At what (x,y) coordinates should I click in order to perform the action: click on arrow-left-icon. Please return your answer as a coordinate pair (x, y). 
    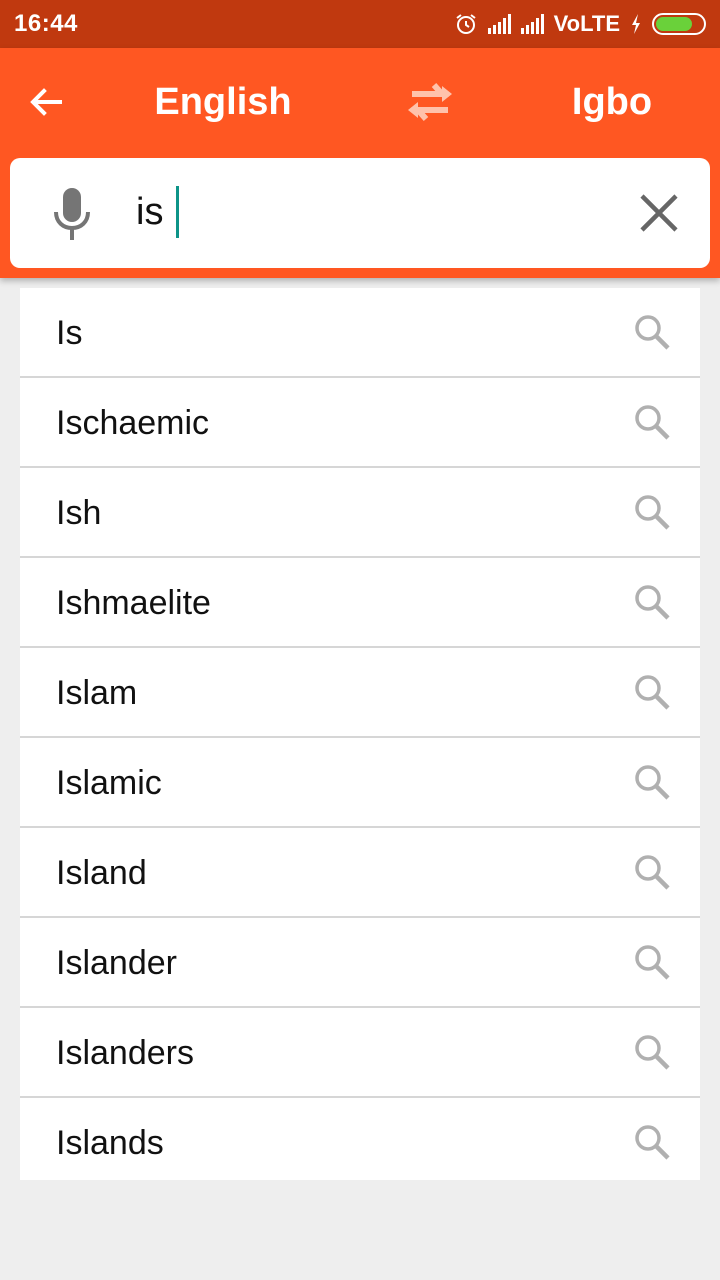
    Looking at the image, I should click on (46, 102).